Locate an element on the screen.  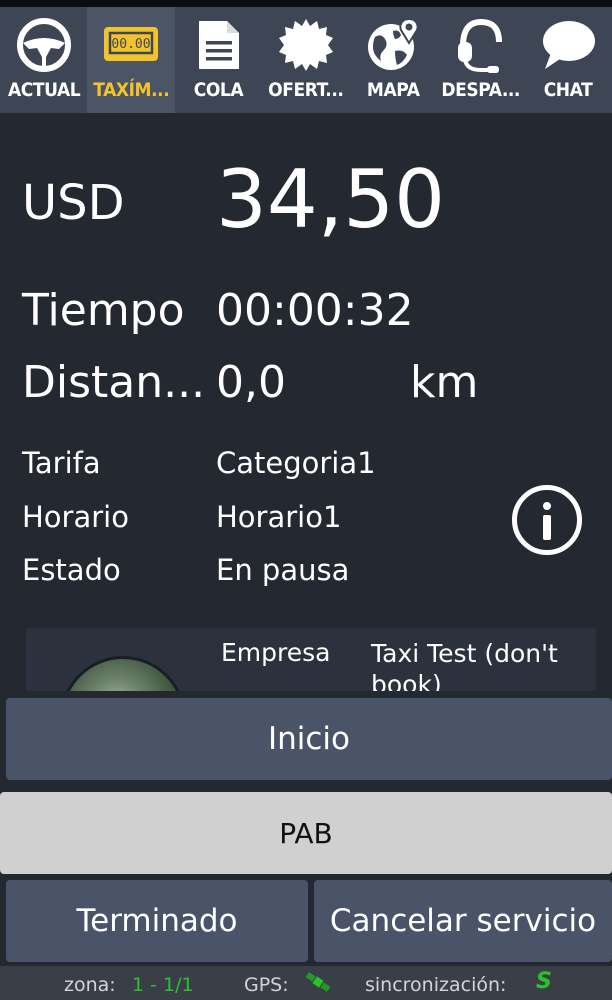
finished-button: Terminado is located at coordinates (157, 921).